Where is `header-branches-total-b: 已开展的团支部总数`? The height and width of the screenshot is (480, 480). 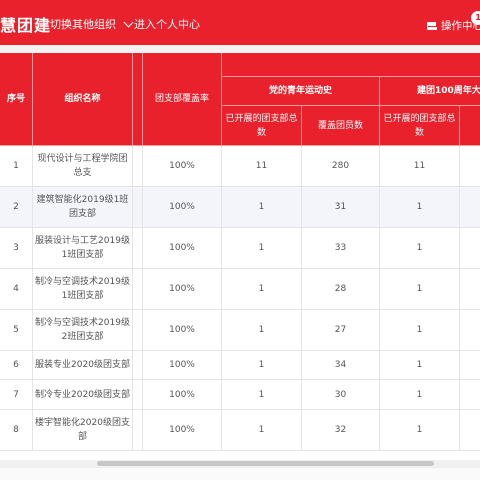
header-branches-total-b: 已开展的团支部总数 is located at coordinates (420, 126).